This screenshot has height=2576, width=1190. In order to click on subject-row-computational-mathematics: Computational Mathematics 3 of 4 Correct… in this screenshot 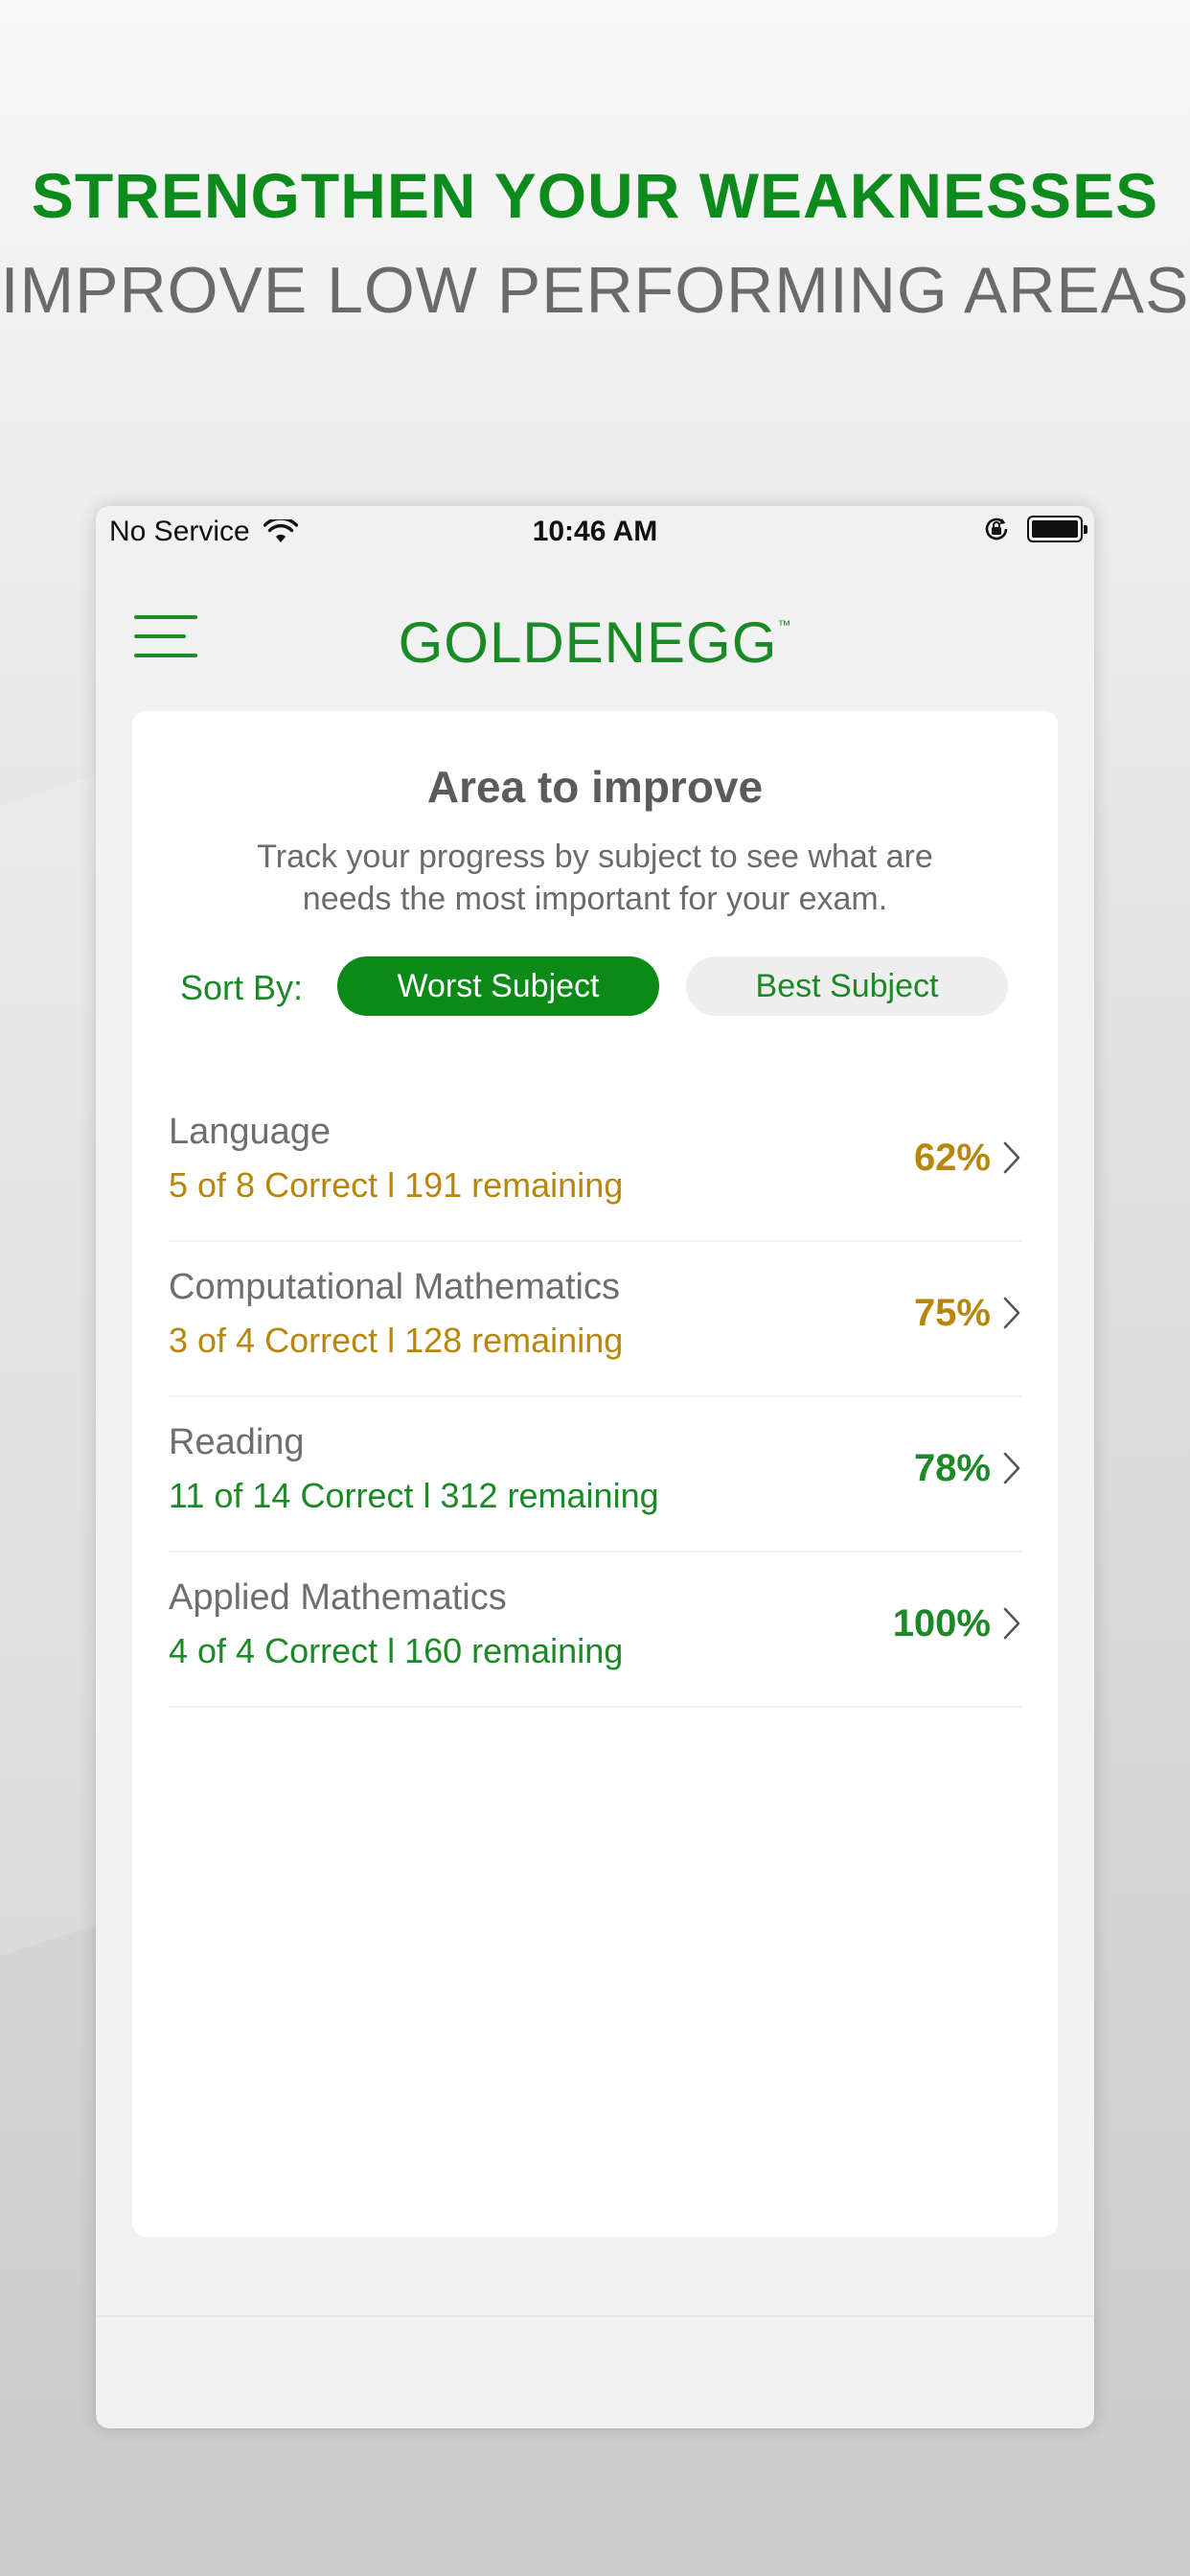, I will do `click(595, 1319)`.